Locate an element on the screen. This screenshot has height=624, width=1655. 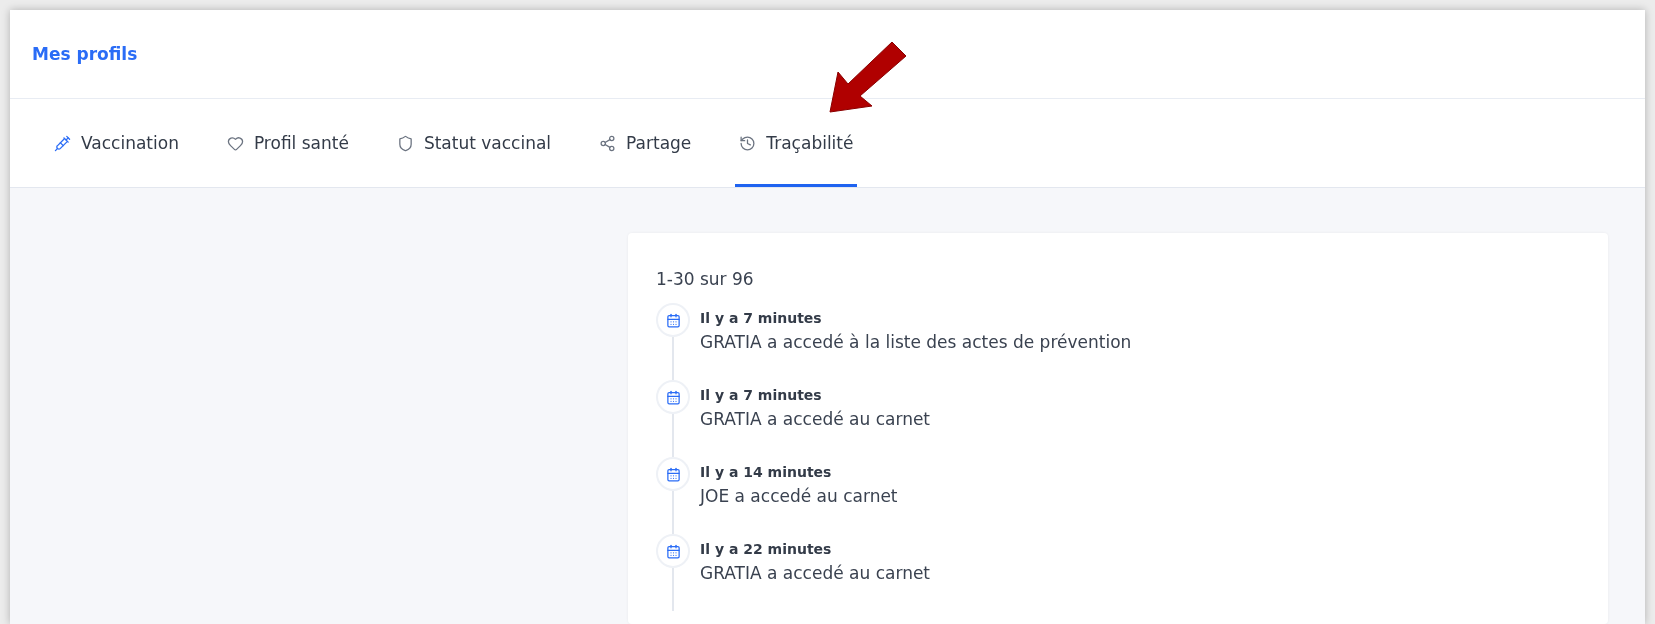
tab: Partage is located at coordinates (645, 143).